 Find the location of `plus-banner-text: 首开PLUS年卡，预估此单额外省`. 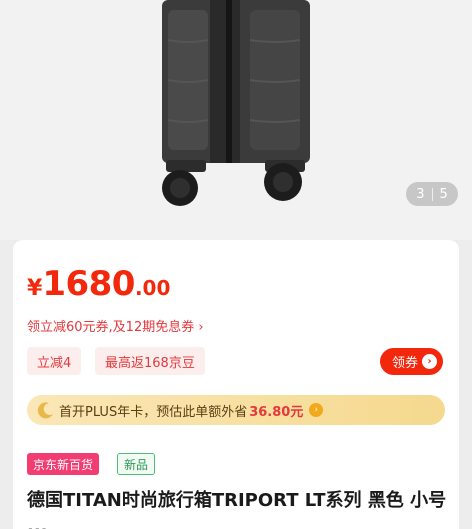

plus-banner-text: 首开PLUS年卡，预估此单额外省 is located at coordinates (153, 412).